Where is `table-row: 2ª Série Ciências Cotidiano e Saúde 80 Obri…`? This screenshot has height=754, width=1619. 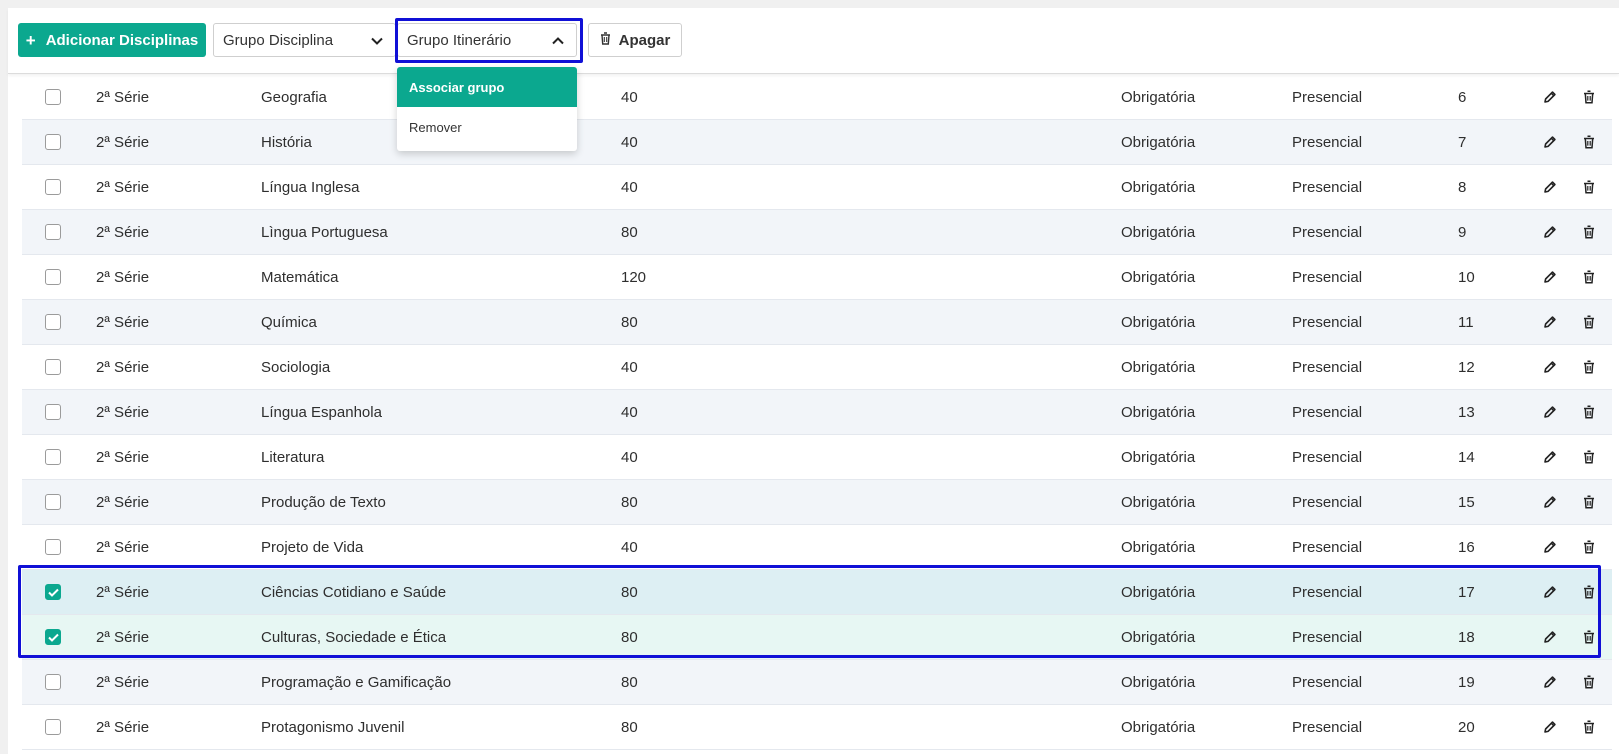 table-row: 2ª Série Ciências Cotidiano e Saúde 80 Obri… is located at coordinates (817, 592).